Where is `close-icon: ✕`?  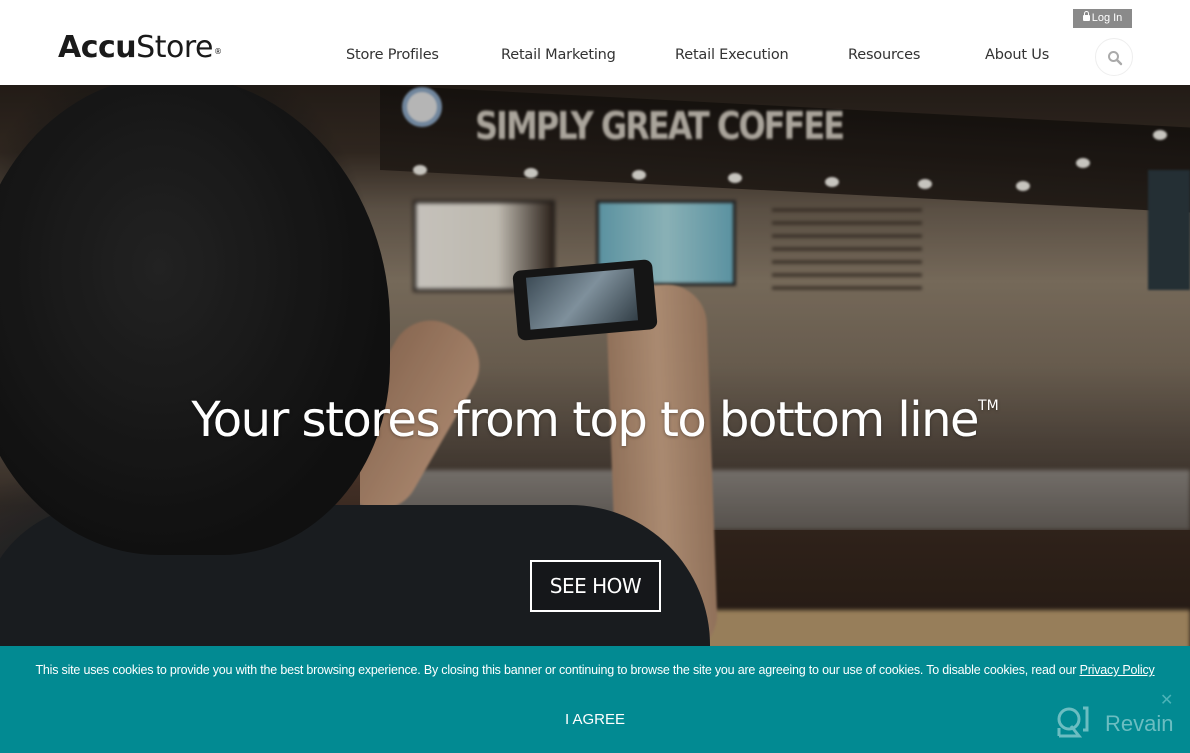 close-icon: ✕ is located at coordinates (1166, 700).